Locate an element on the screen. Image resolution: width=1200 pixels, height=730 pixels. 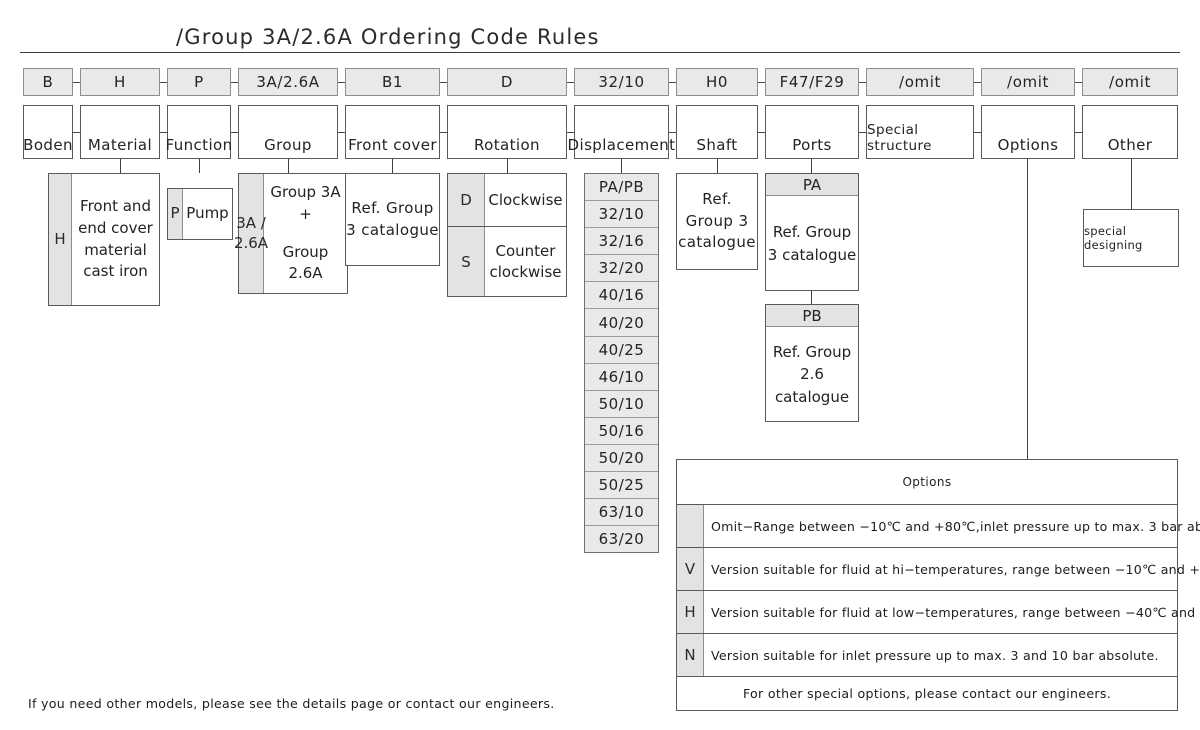
displacement-item: 50/25 is located at coordinates (621, 486).